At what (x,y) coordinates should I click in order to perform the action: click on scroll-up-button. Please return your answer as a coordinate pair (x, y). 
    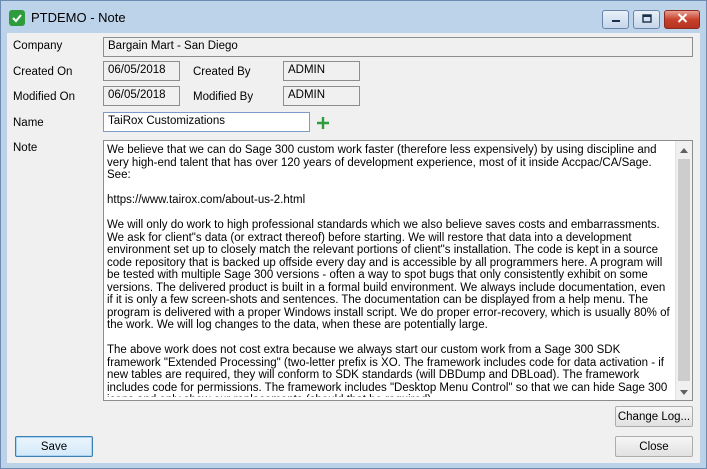
    Looking at the image, I should click on (684, 149).